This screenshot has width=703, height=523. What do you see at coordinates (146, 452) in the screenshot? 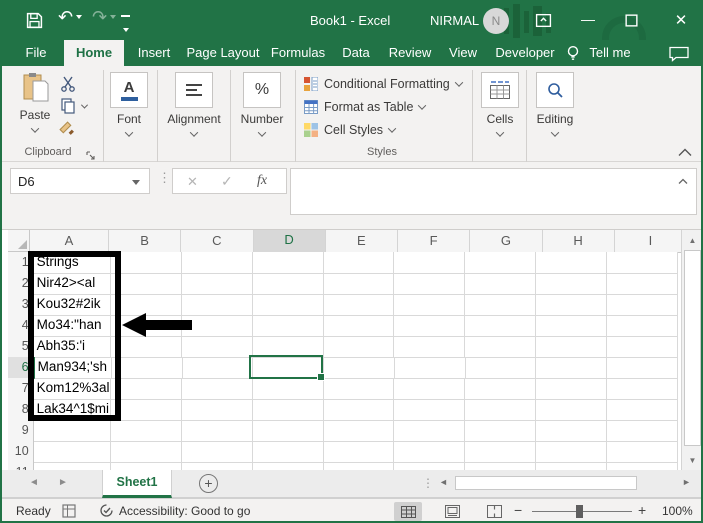
I see `cell-B10` at bounding box center [146, 452].